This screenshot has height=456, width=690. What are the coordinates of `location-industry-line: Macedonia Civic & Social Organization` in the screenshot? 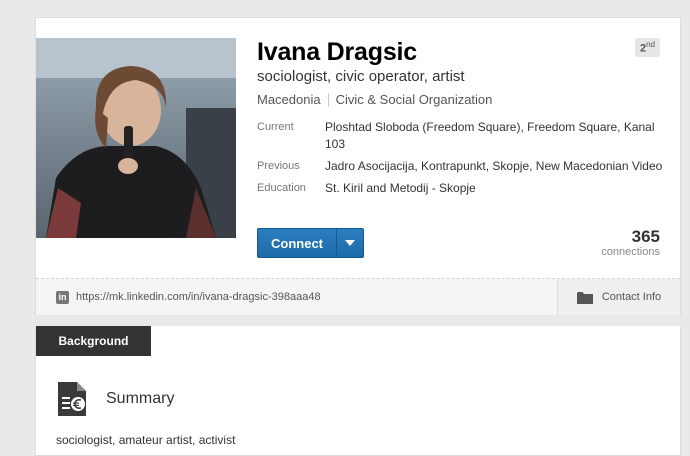 It's located at (374, 99).